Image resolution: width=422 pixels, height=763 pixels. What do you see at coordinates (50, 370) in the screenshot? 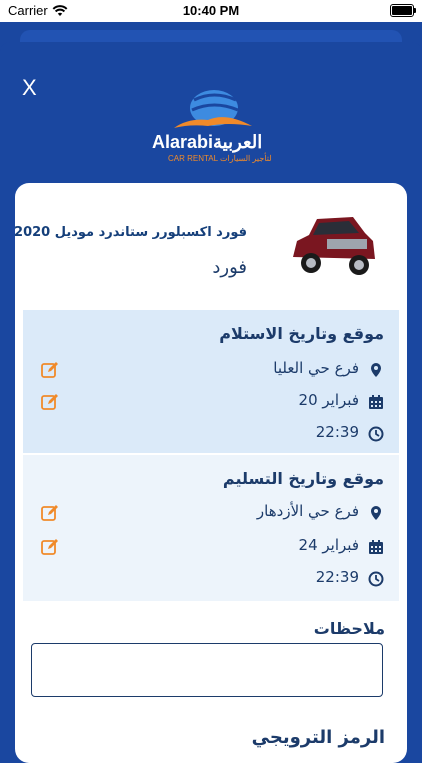
I see `edit-pickup-location-icon` at bounding box center [50, 370].